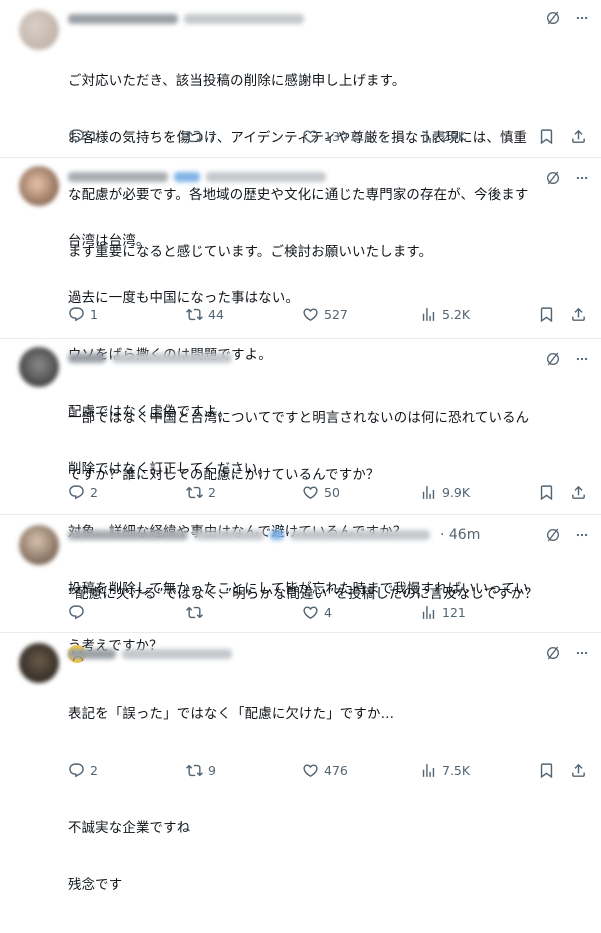 The height and width of the screenshot is (933, 601). I want to click on retweet-button: 2, so click(201, 492).